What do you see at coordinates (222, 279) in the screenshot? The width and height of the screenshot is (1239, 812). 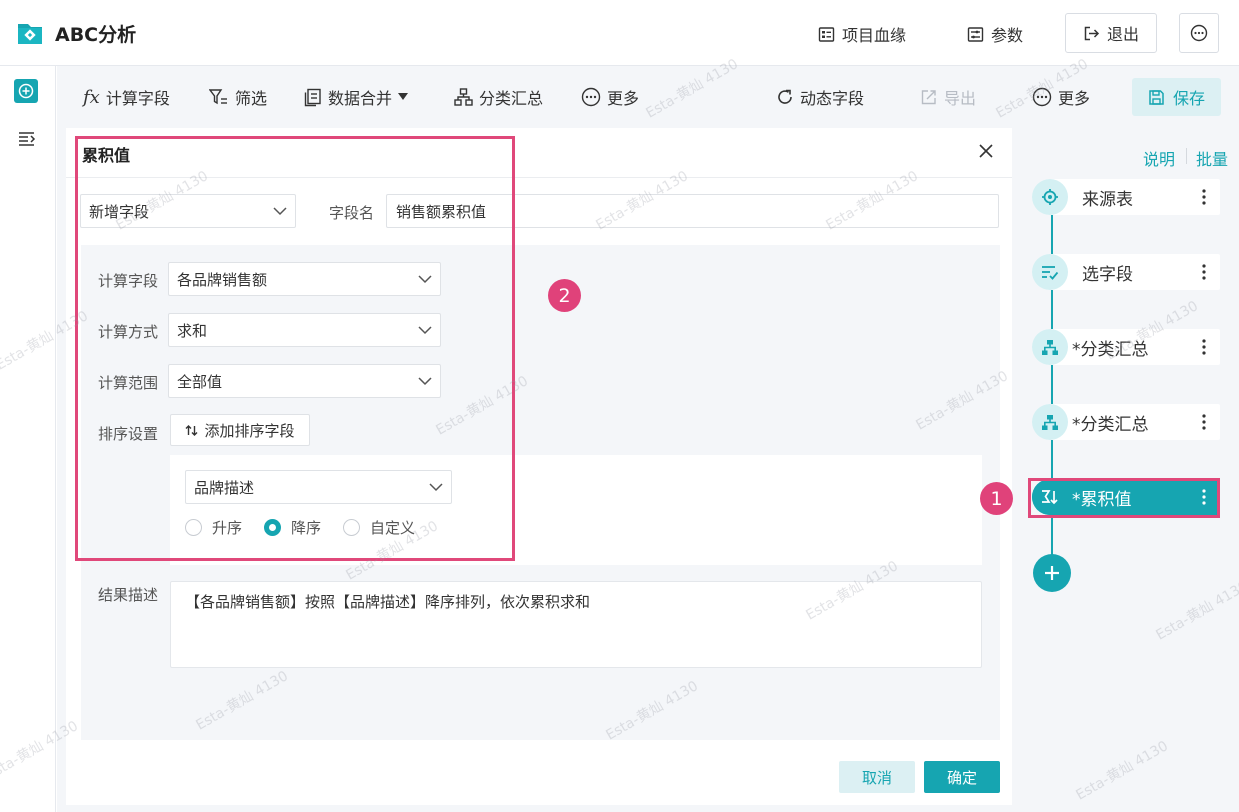 I see `calc-field-select-value: 各品牌销售额` at bounding box center [222, 279].